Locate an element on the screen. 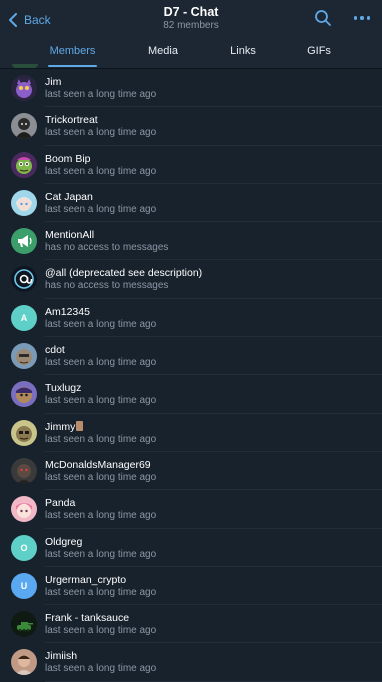 The image size is (382, 682). card-emoji-icon is located at coordinates (80, 425).